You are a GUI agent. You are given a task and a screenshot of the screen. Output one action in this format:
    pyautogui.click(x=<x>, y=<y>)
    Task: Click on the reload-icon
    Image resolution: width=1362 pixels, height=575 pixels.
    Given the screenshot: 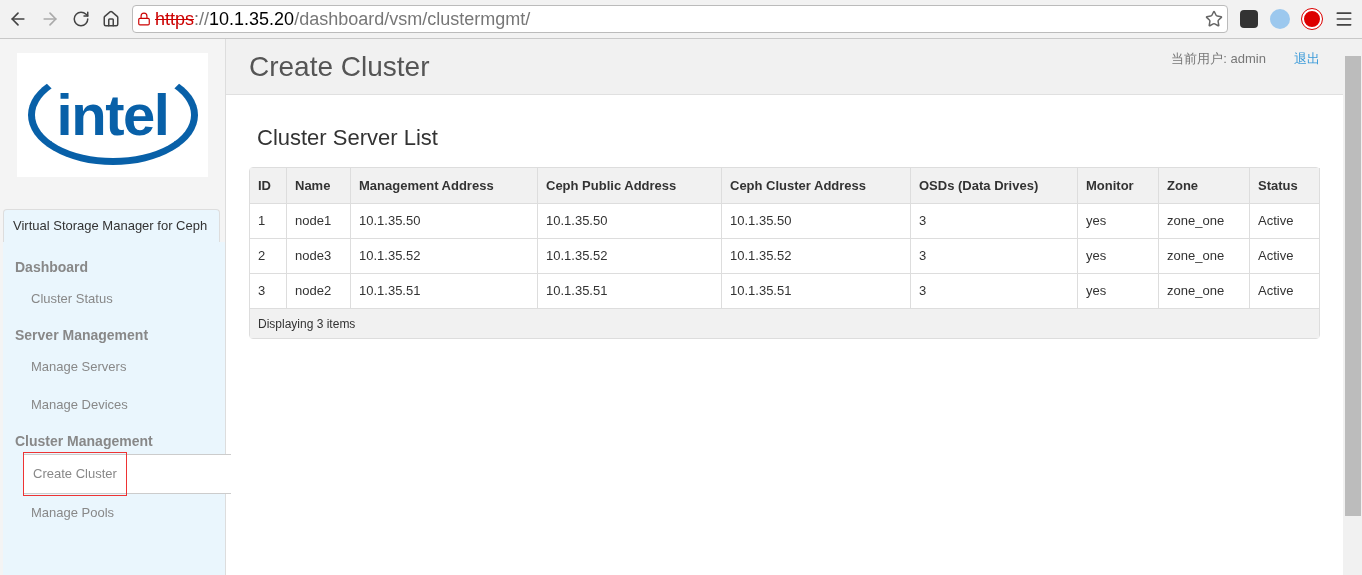 What is the action you would take?
    pyautogui.click(x=81, y=19)
    